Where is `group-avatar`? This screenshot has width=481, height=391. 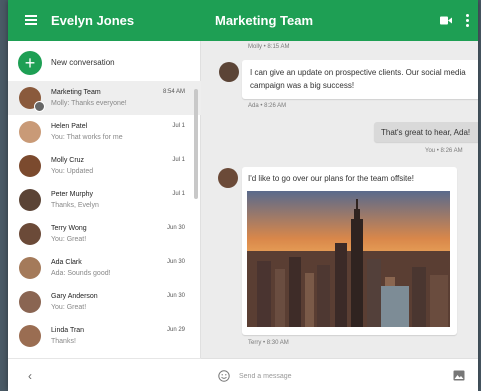
group-avatar is located at coordinates (32, 99).